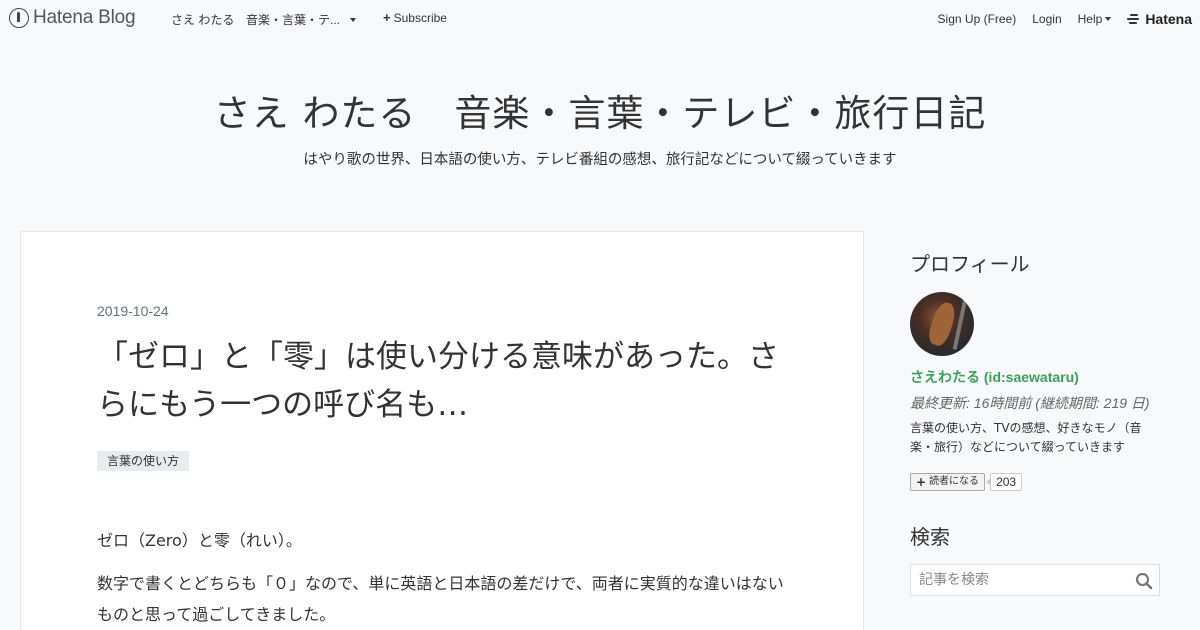 This screenshot has height=630, width=1200. What do you see at coordinates (199, 540) in the screenshot?
I see `article-paragraph: ゼロ（Zero）と零（れい）。` at bounding box center [199, 540].